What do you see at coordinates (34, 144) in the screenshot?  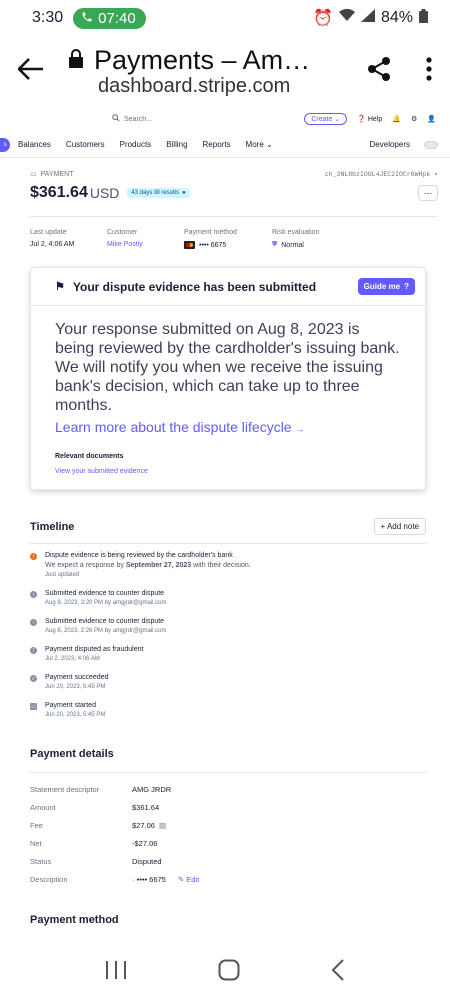 I see `nav-balances: Balances` at bounding box center [34, 144].